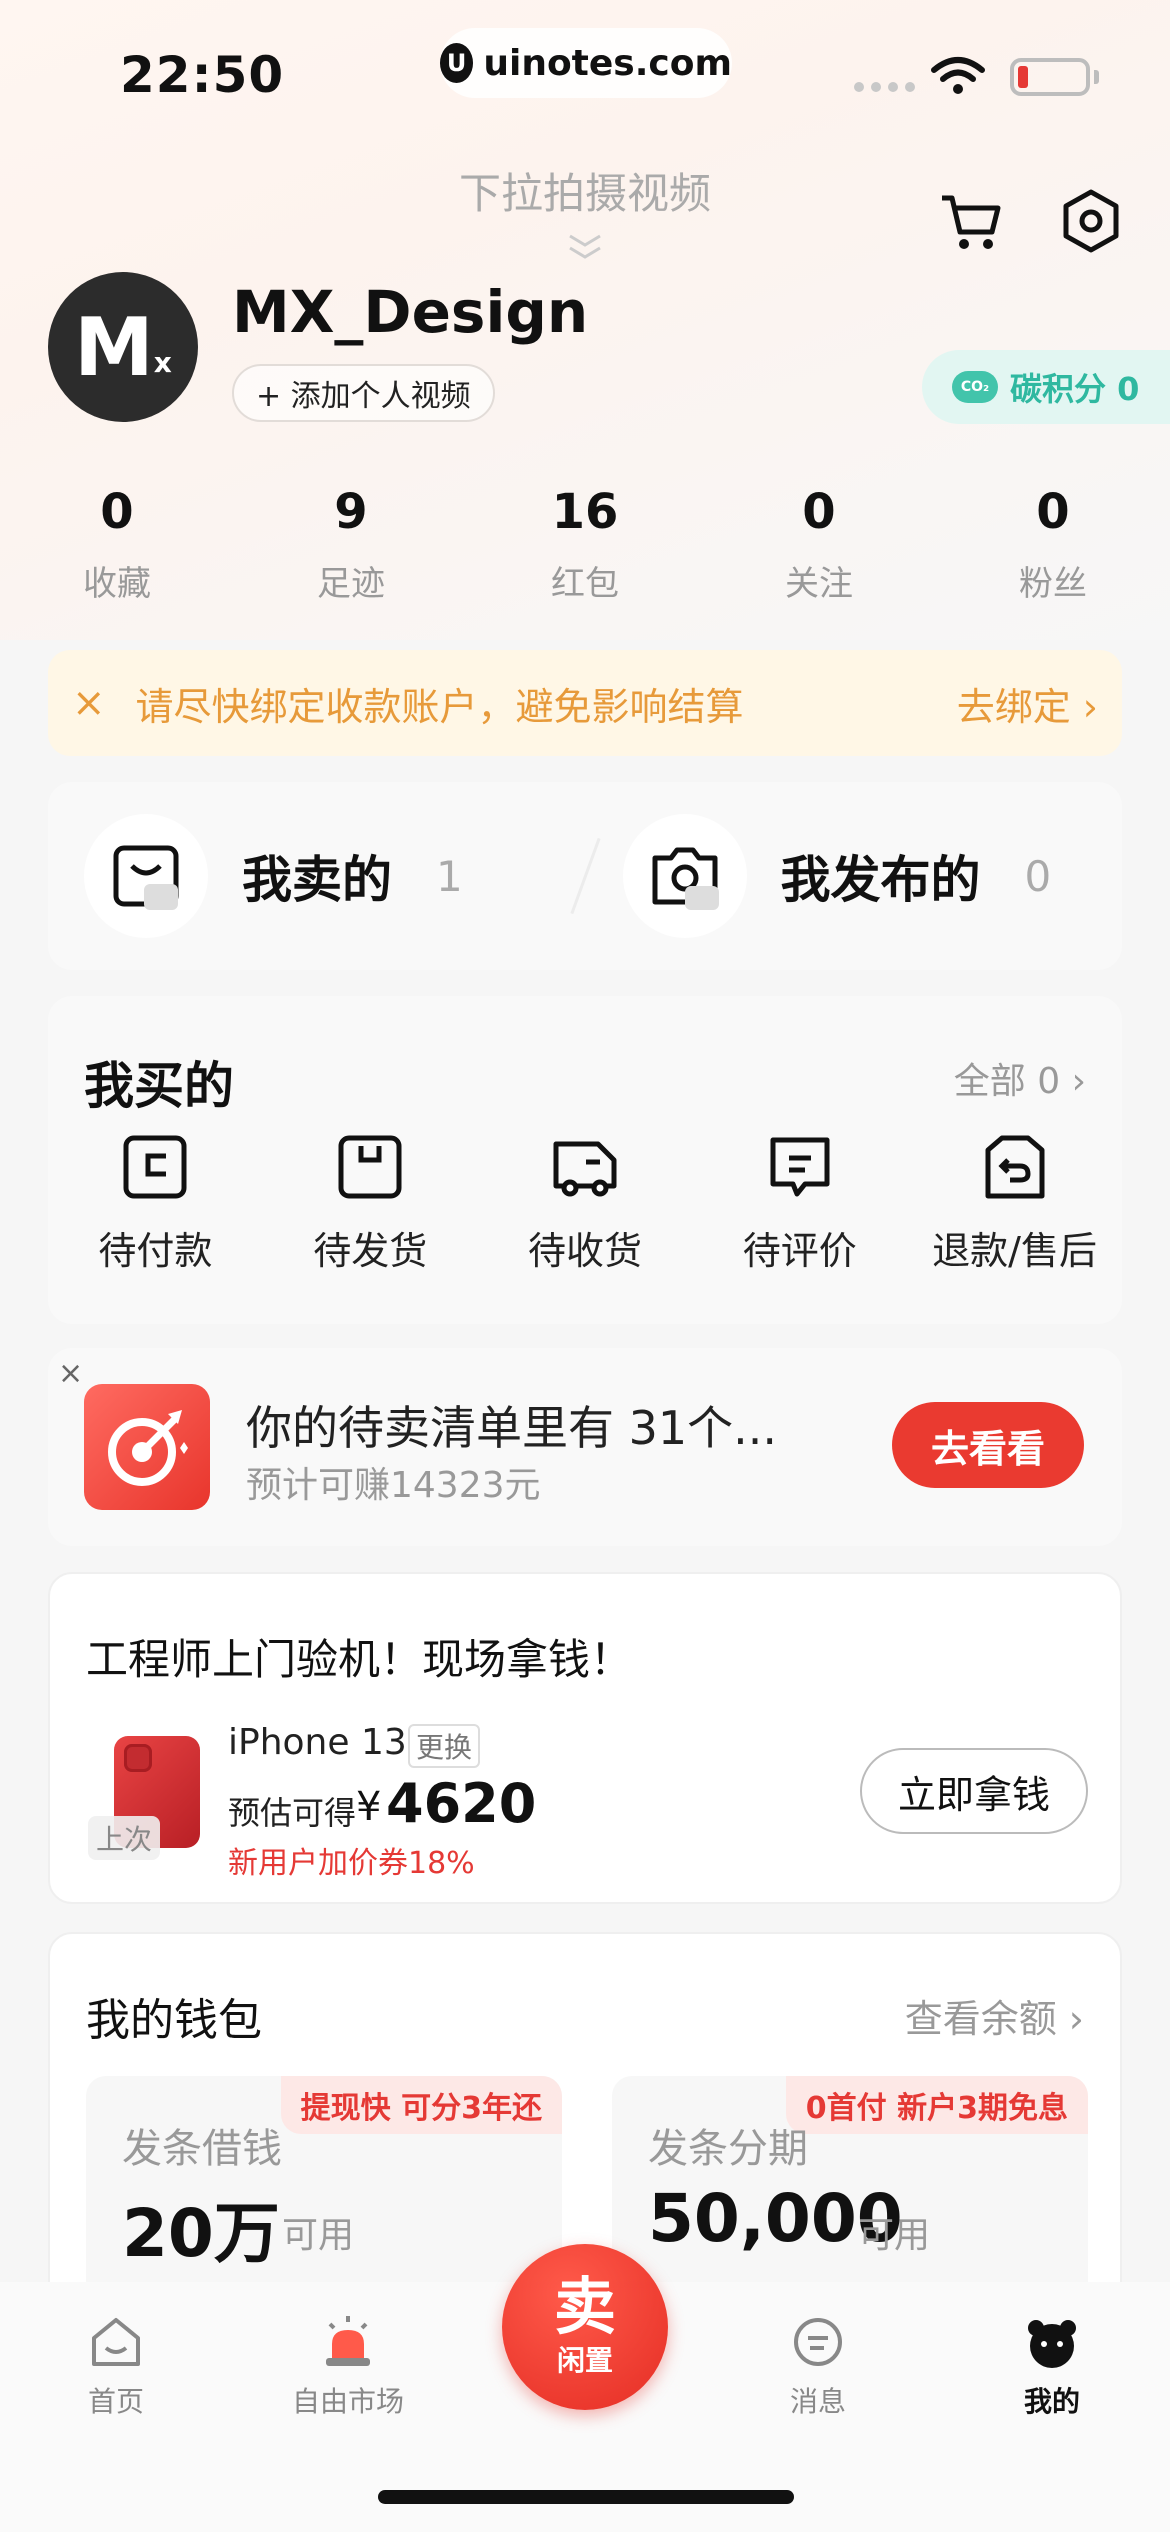 This screenshot has width=1170, height=2532. I want to click on published-count: 0, so click(1038, 876).